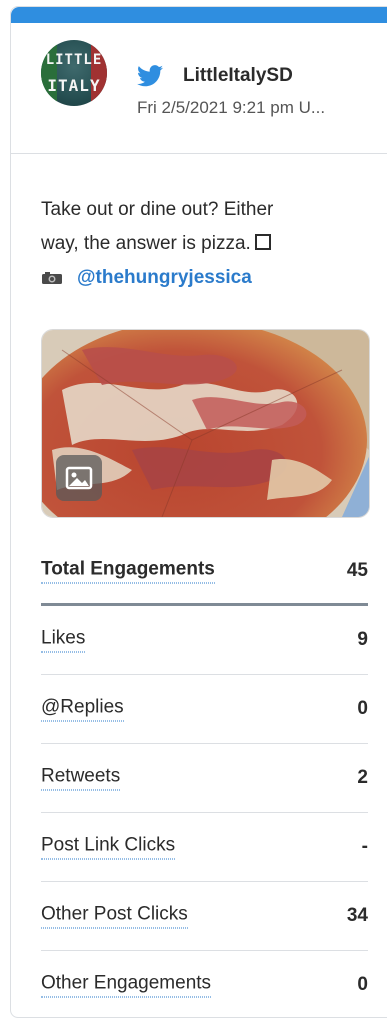 This screenshot has height=1021, width=387. Describe the element at coordinates (81, 778) in the screenshot. I see `metric-label-retweets: Retweets` at that location.